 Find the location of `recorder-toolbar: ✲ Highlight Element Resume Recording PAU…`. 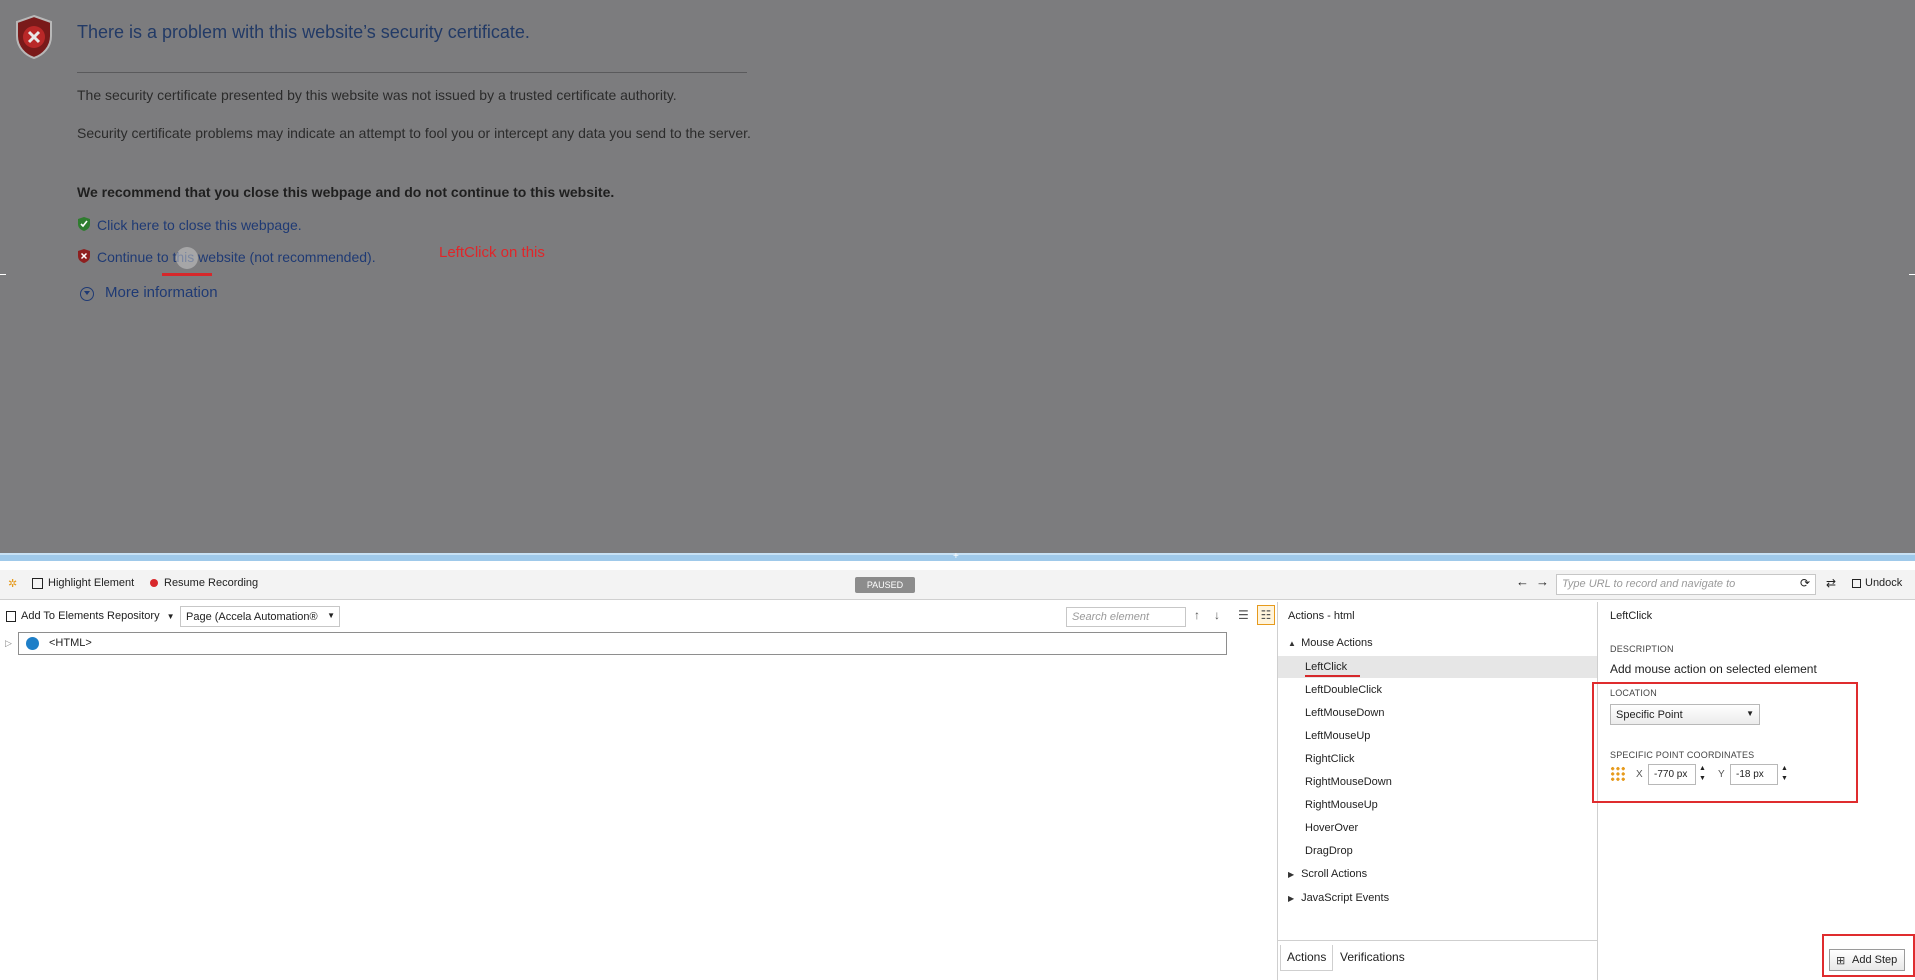

recorder-toolbar: ✲ Highlight Element Resume Recording PAU… is located at coordinates (957, 585).